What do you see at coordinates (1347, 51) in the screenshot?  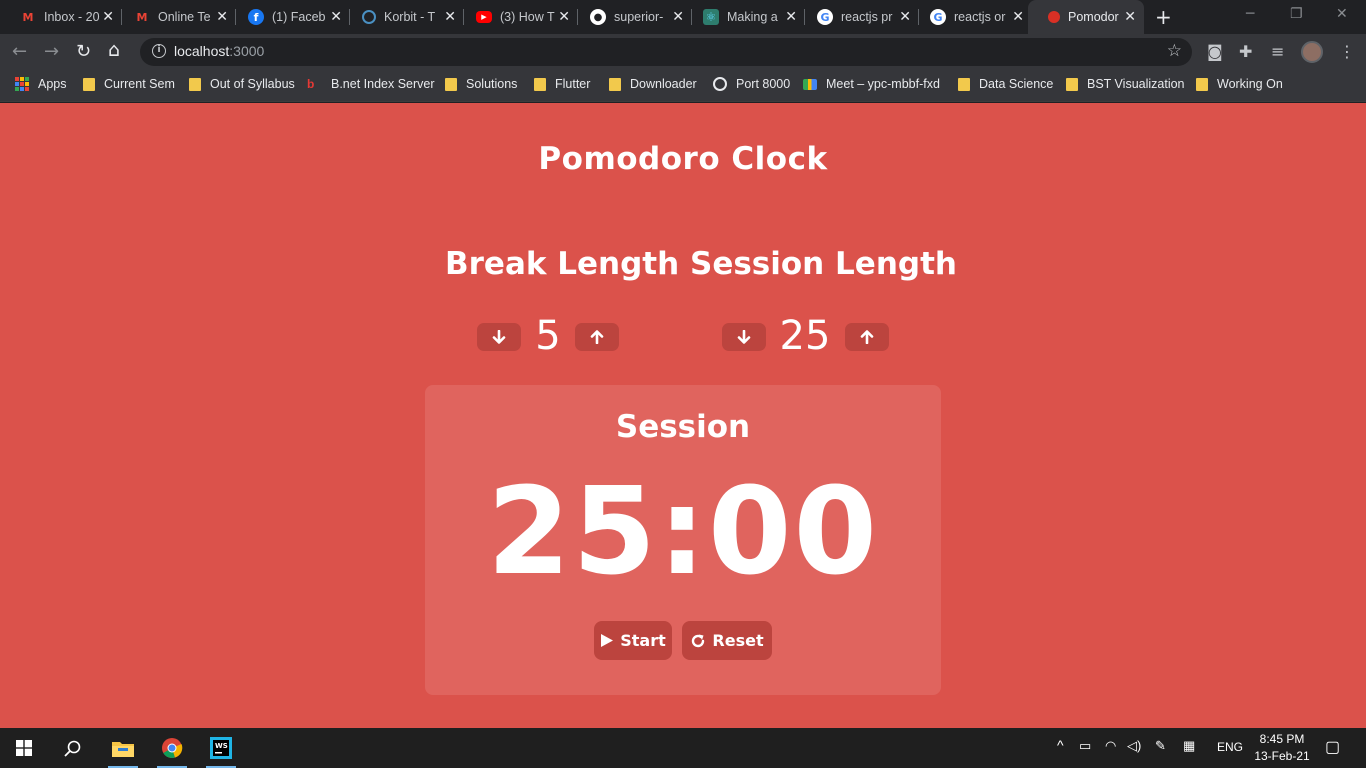 I see `menu-kebab-icon: ⋮` at bounding box center [1347, 51].